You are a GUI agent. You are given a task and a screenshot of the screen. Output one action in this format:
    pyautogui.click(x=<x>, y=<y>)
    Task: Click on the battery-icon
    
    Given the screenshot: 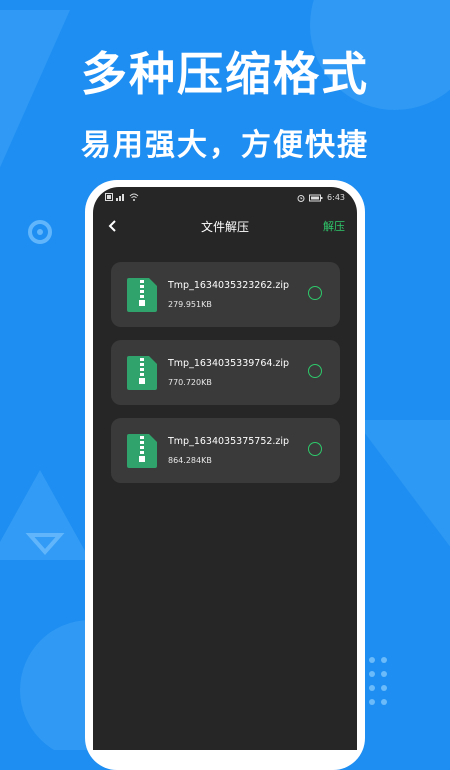 What is the action you would take?
    pyautogui.click(x=316, y=197)
    